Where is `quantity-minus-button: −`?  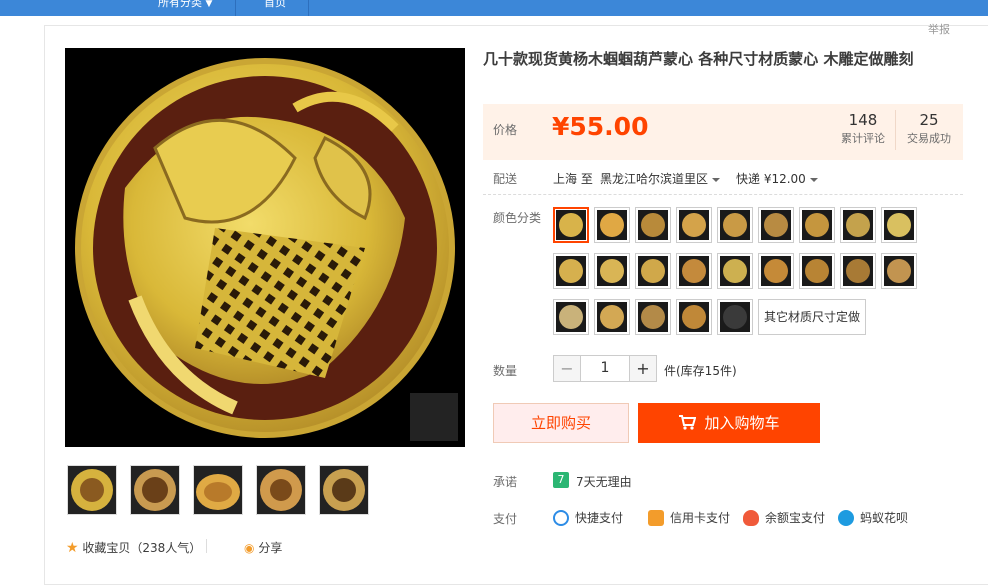 quantity-minus-button: − is located at coordinates (567, 368).